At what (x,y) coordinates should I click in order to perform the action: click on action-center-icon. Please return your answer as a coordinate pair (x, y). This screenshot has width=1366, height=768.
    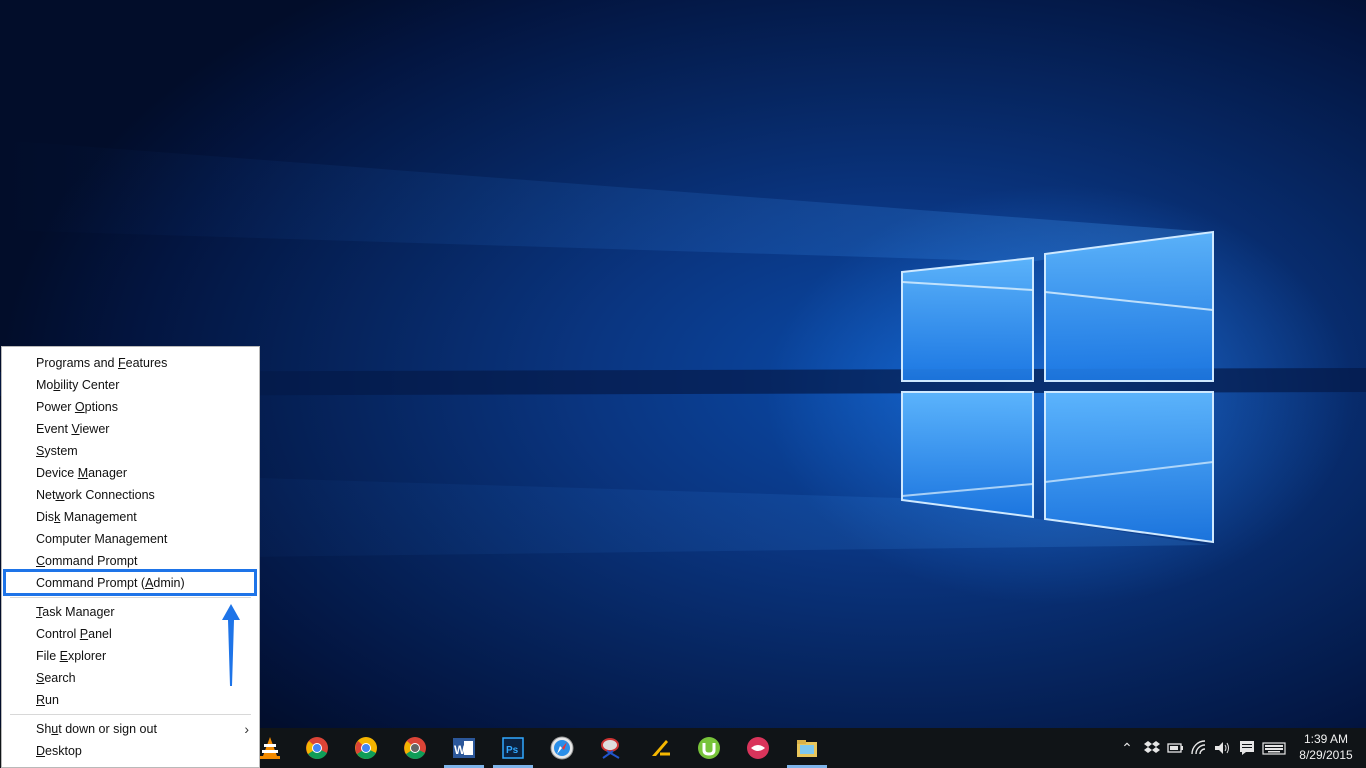
    Looking at the image, I should click on (1247, 748).